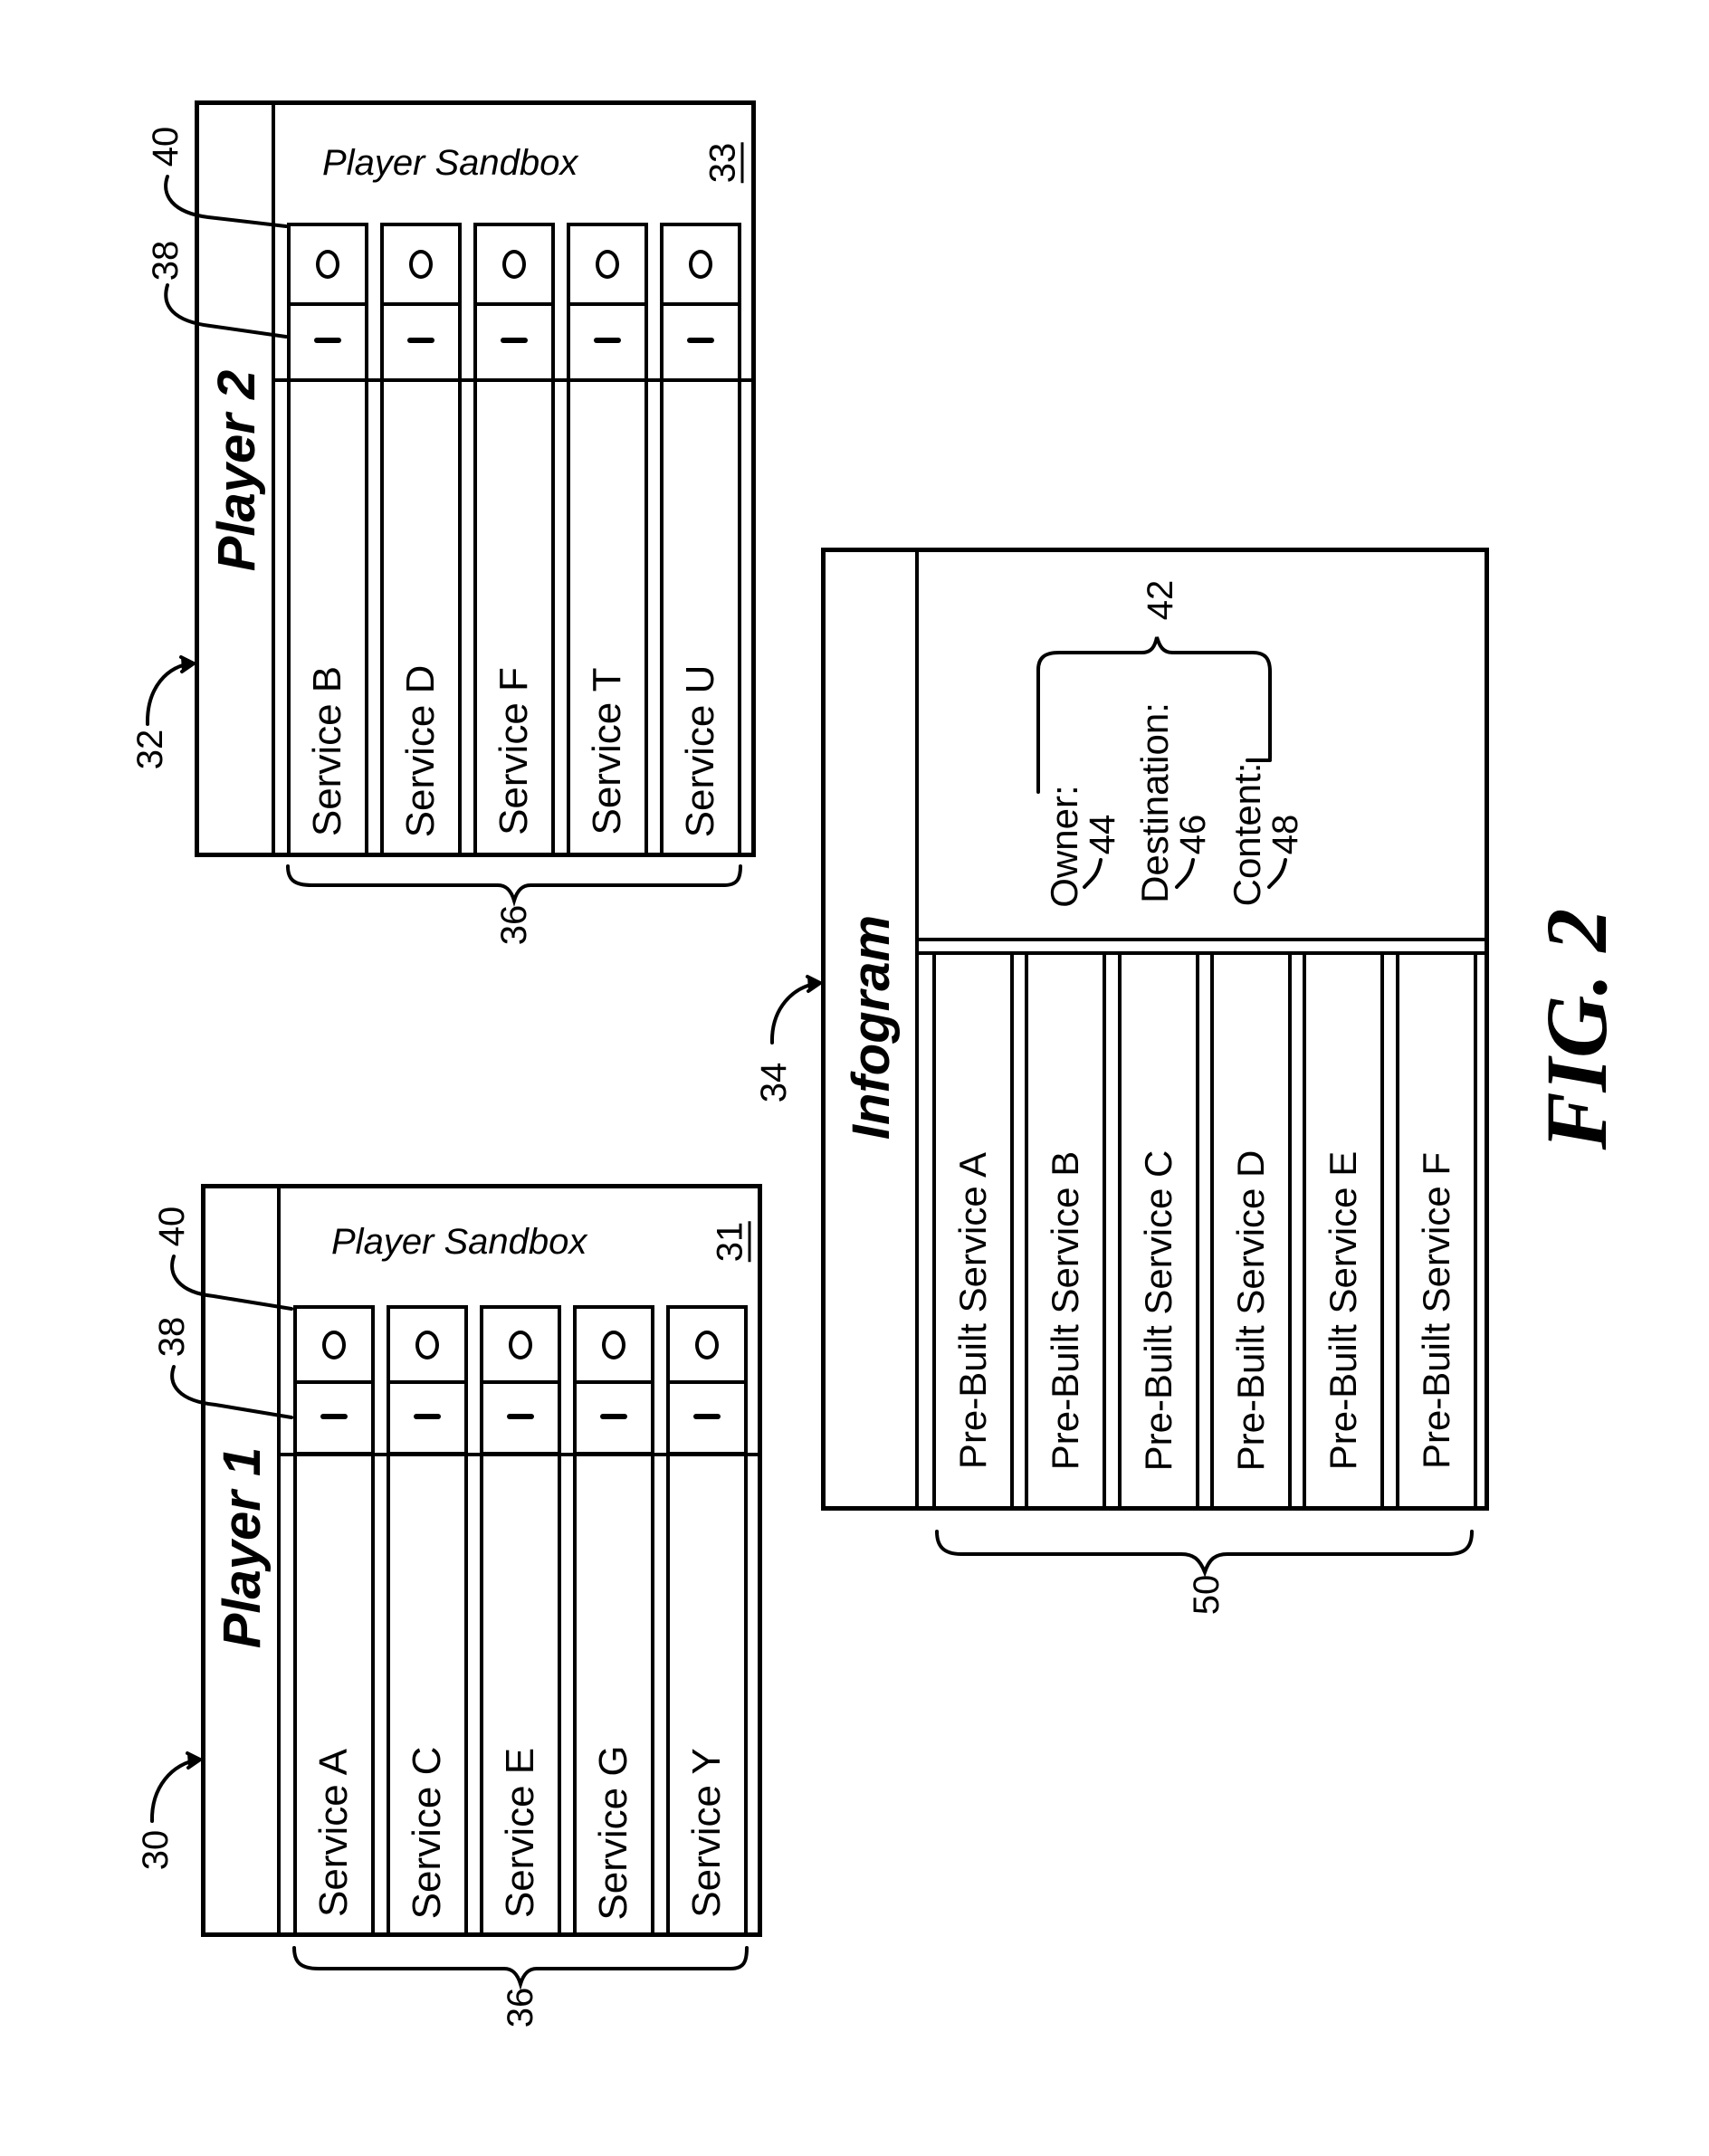 The image size is (1709, 2156). Describe the element at coordinates (175, 1790) in the screenshot. I see `player-1-ref-leader` at that location.